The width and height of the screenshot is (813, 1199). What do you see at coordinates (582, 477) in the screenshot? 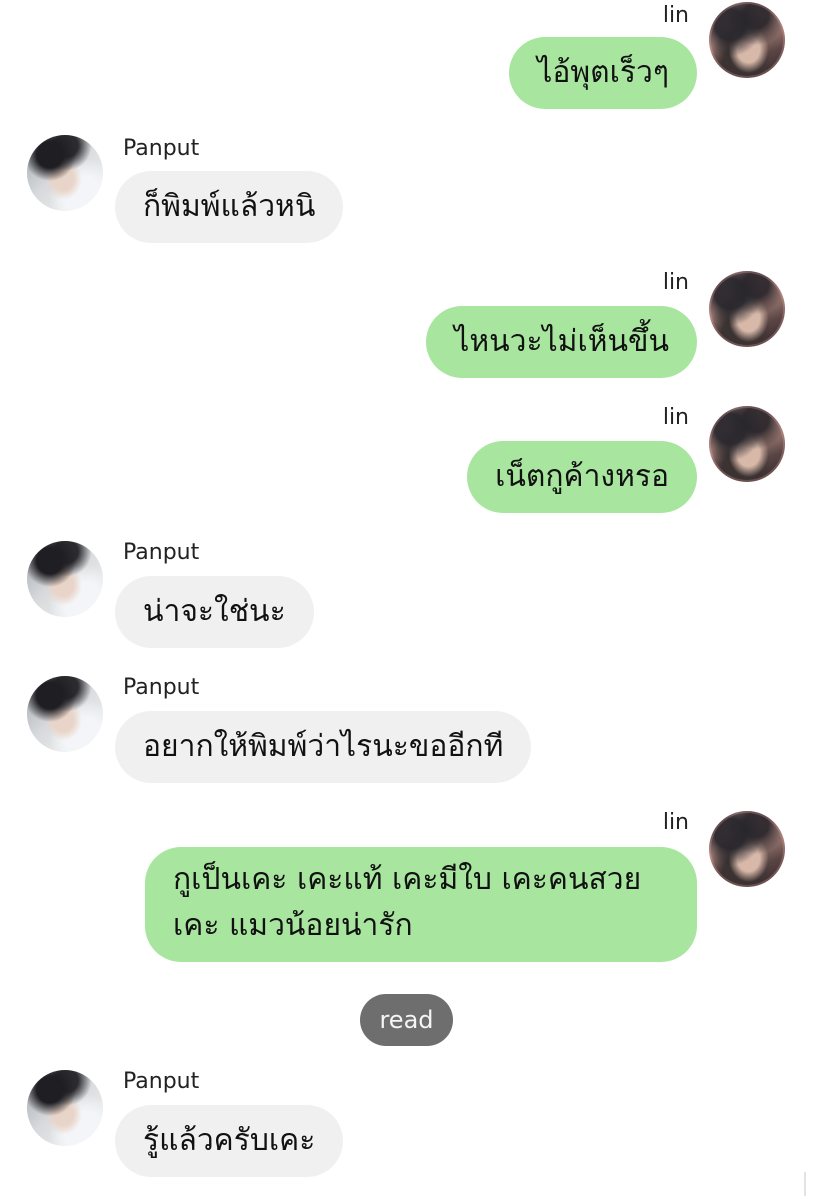
I see `message-bubble: เน็ตกูค้างหรอ` at bounding box center [582, 477].